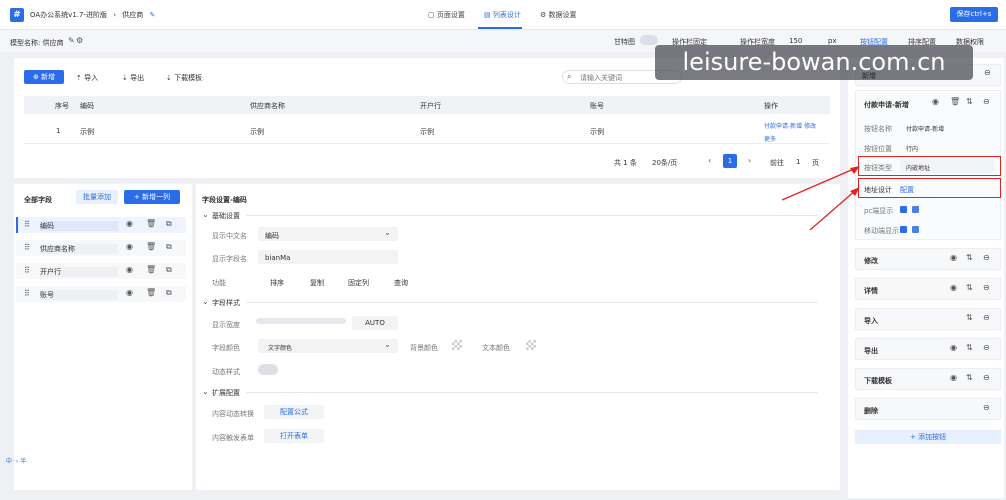 The width and height of the screenshot is (1006, 500). I want to click on download-icon: ⇣, so click(170, 78).